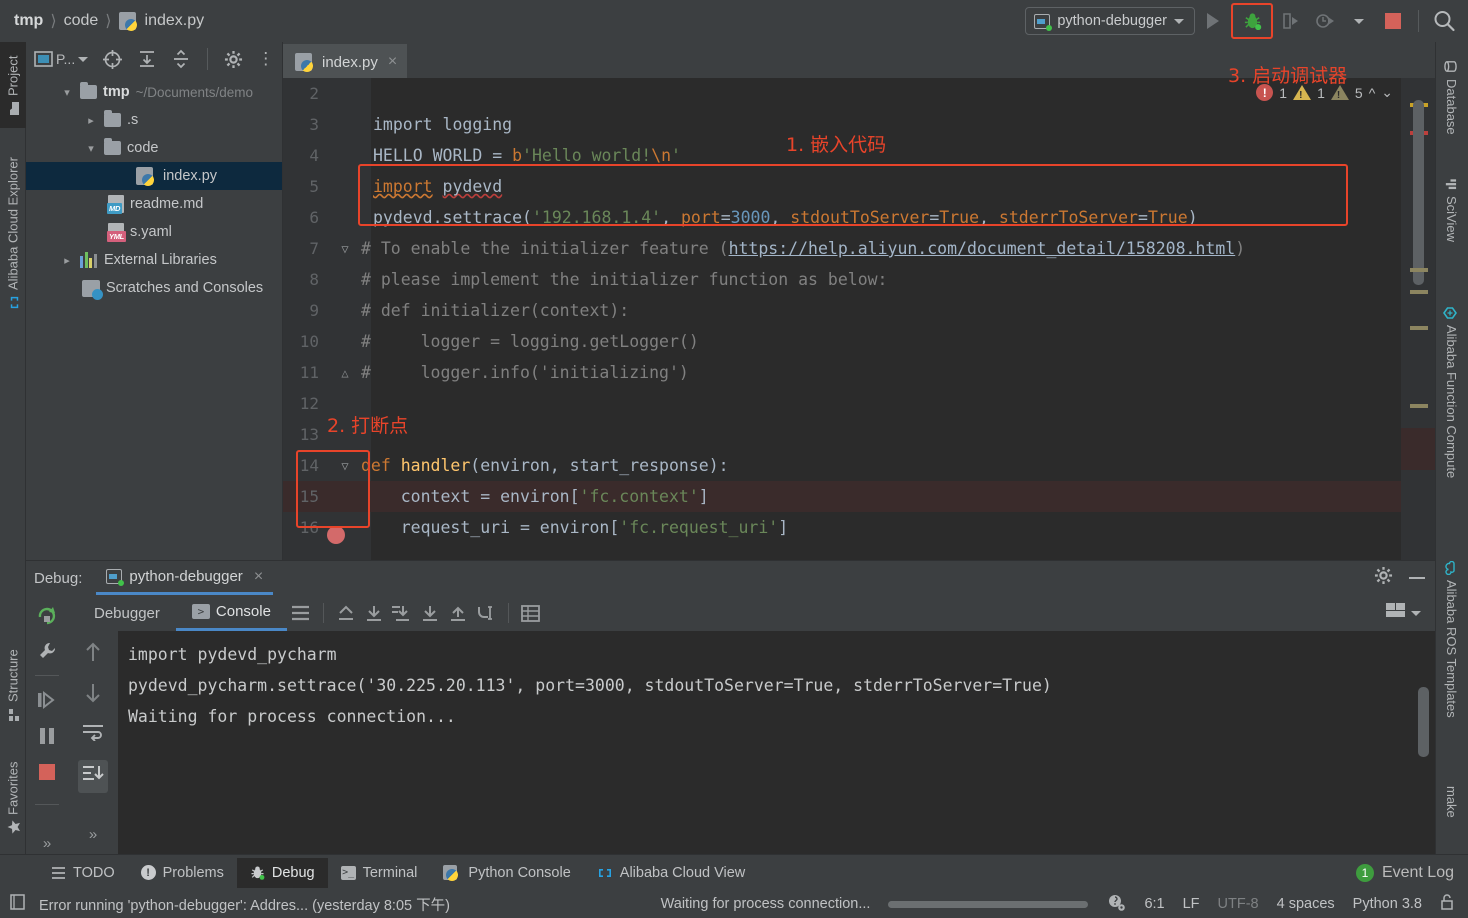 The width and height of the screenshot is (1468, 918). Describe the element at coordinates (1451, 97) in the screenshot. I see `sidebar-item-database: Database` at that location.